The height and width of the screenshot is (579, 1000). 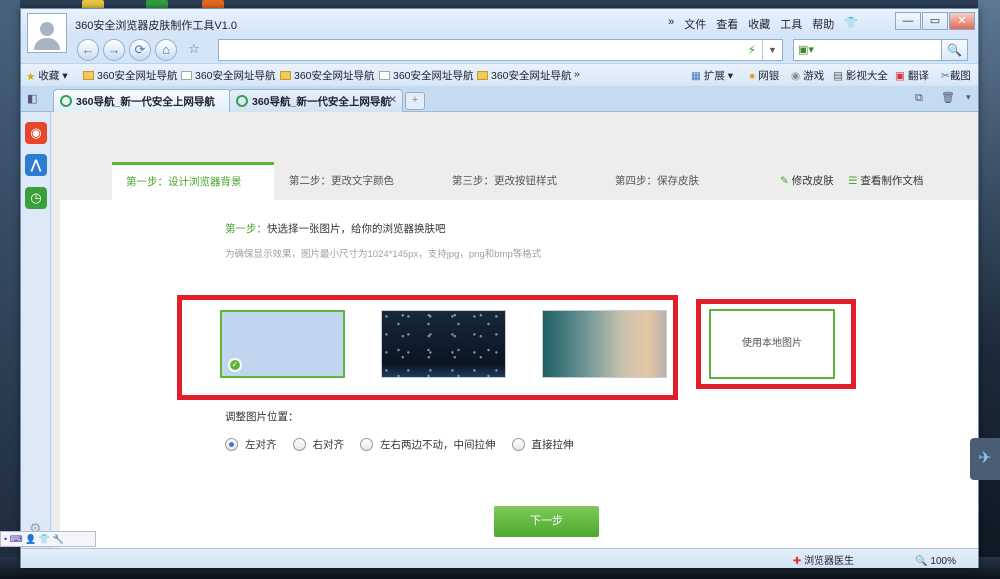 I want to click on video-button: ▤ 影视大全, so click(x=860, y=75).